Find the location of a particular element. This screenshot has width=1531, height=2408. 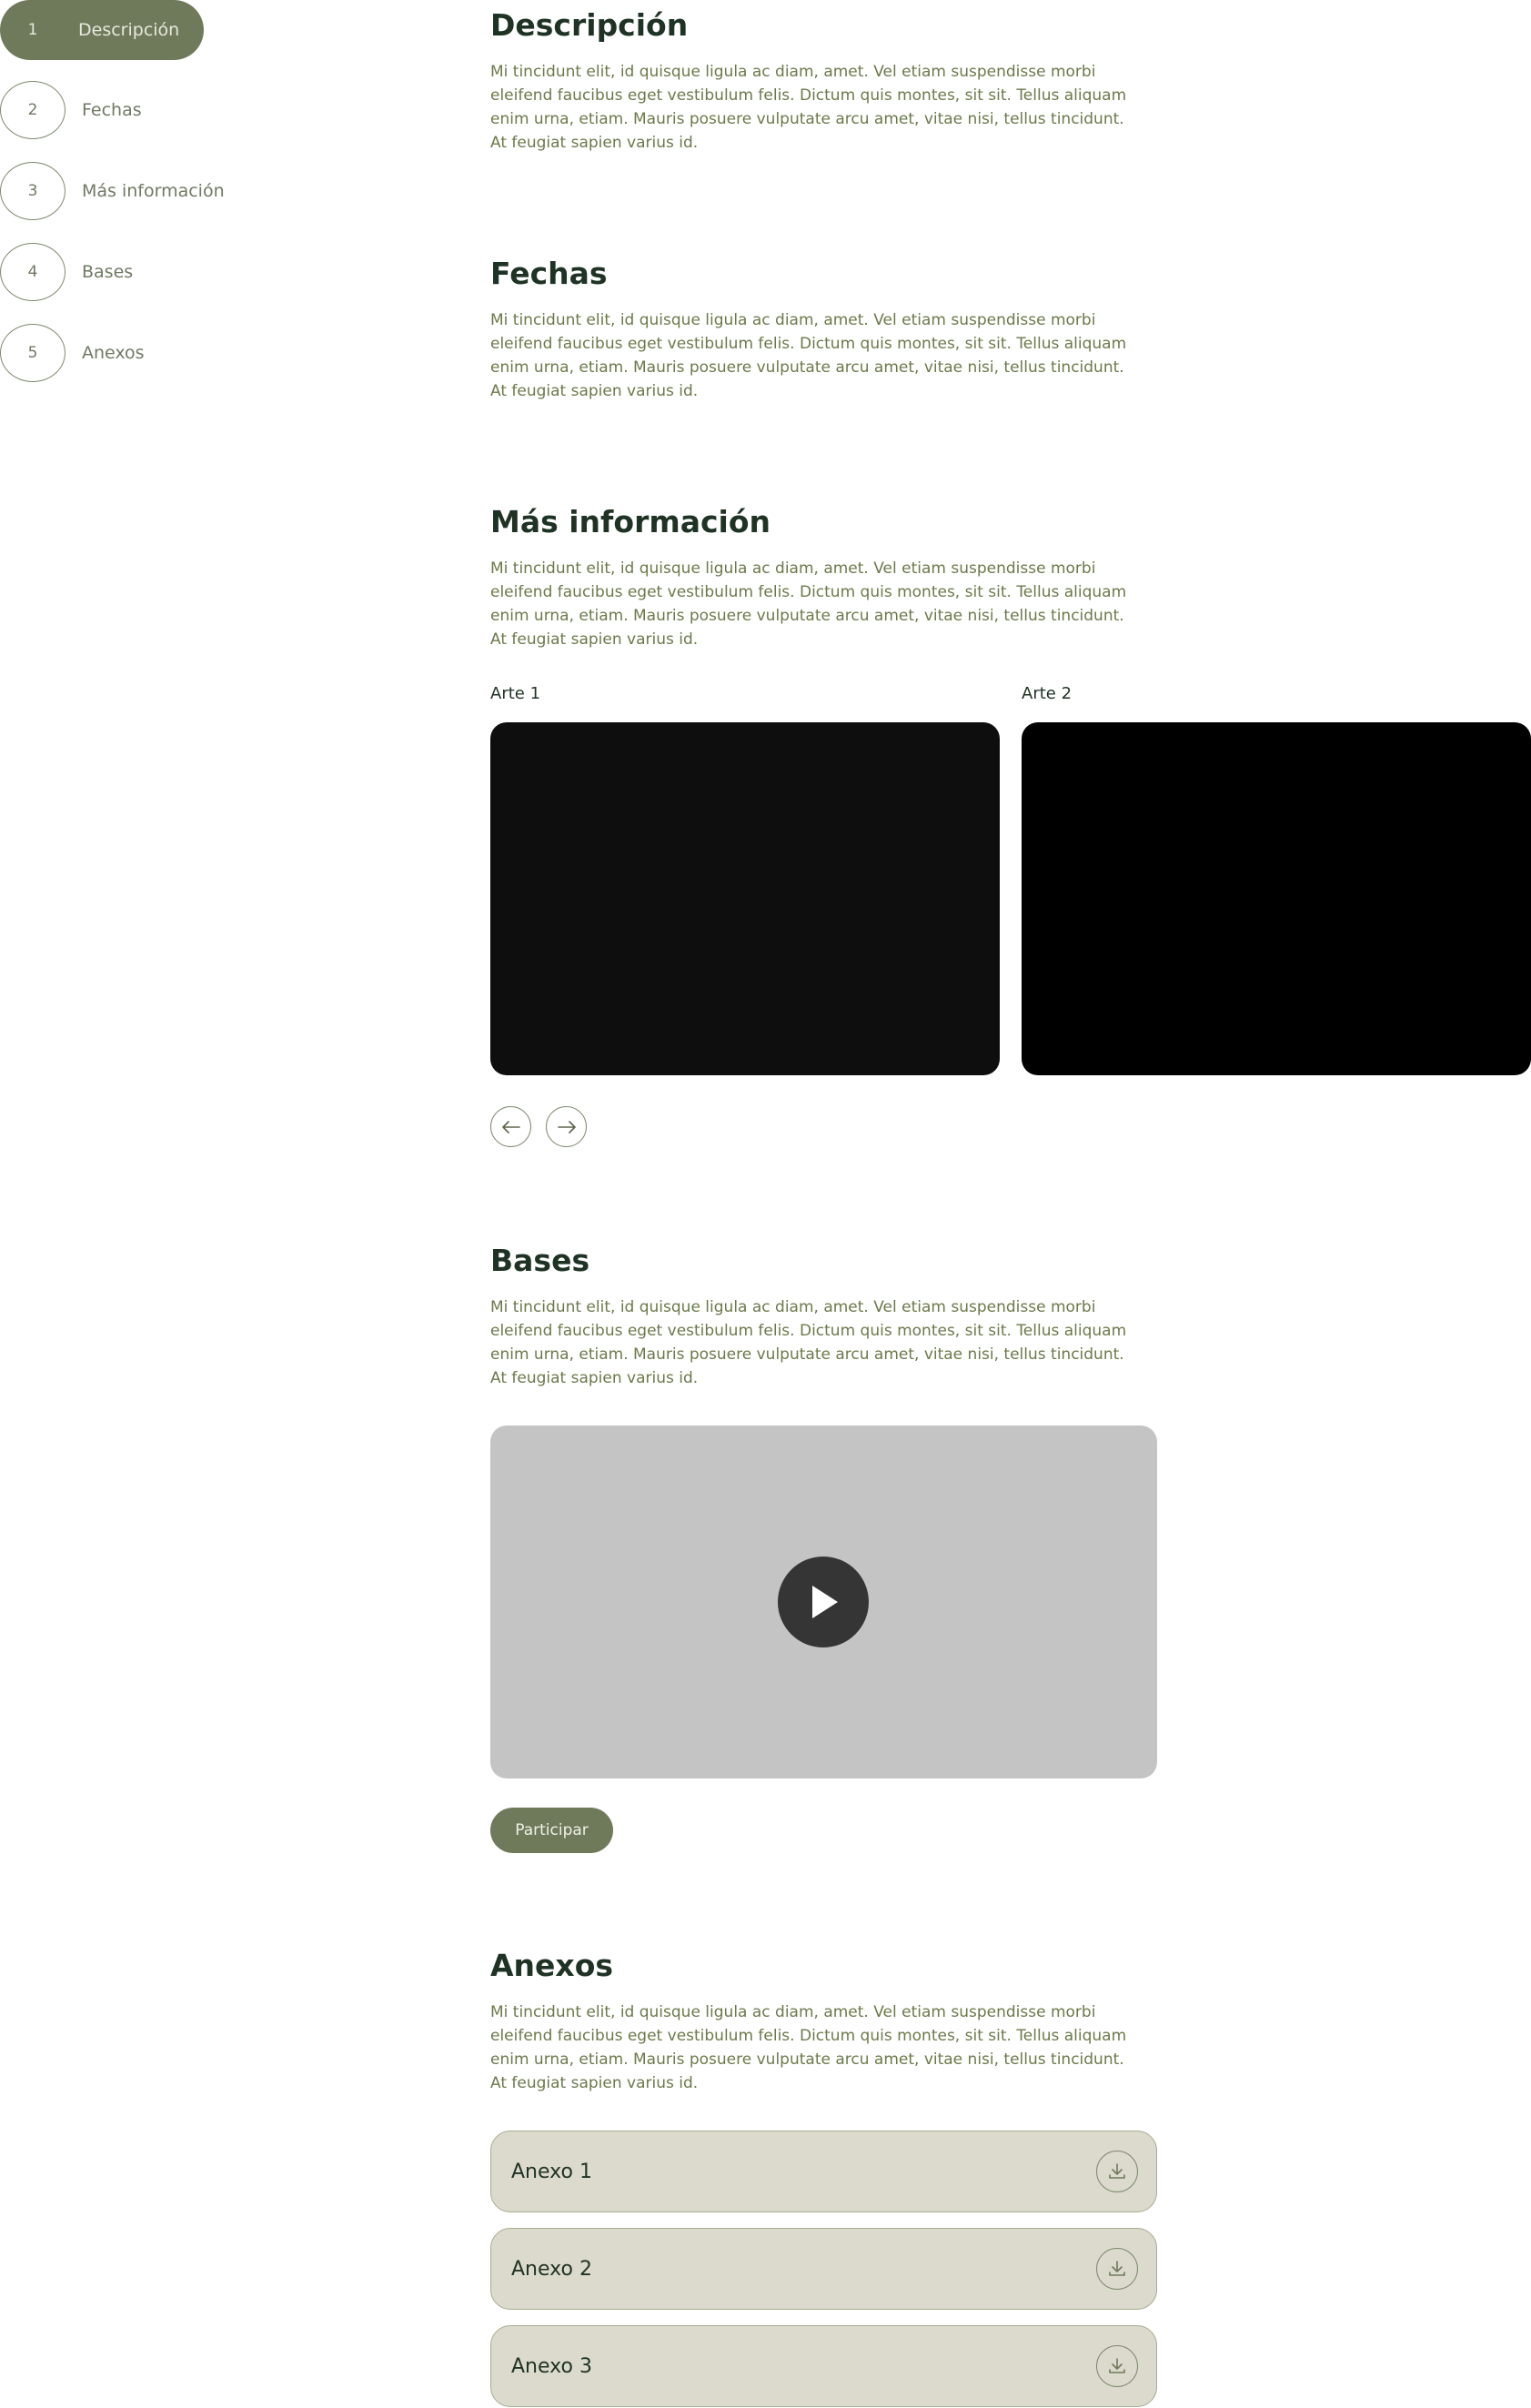

annex-item: Anexo 3 is located at coordinates (823, 2366).